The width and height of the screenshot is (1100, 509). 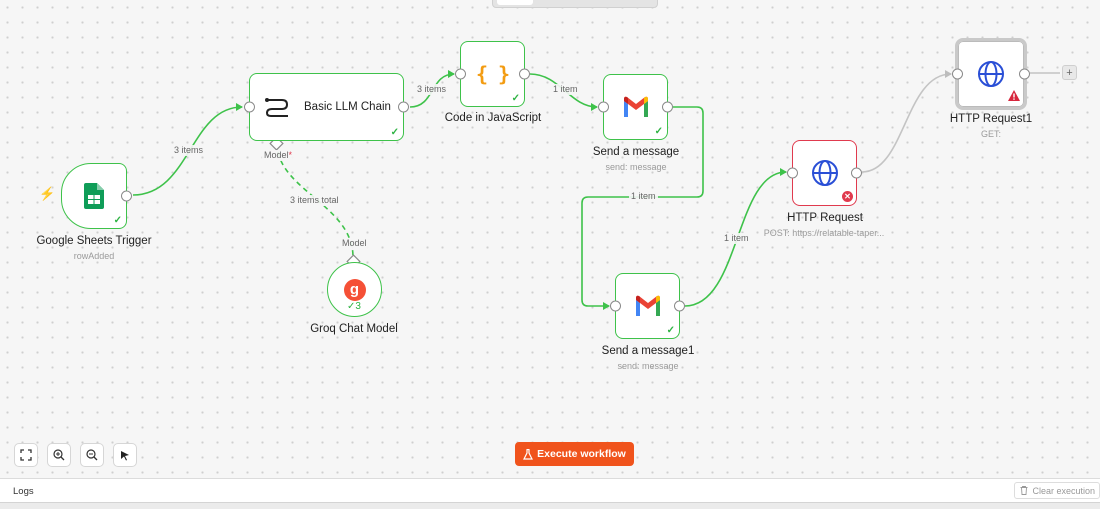 I want to click on node-title: Send a message, so click(x=636, y=152).